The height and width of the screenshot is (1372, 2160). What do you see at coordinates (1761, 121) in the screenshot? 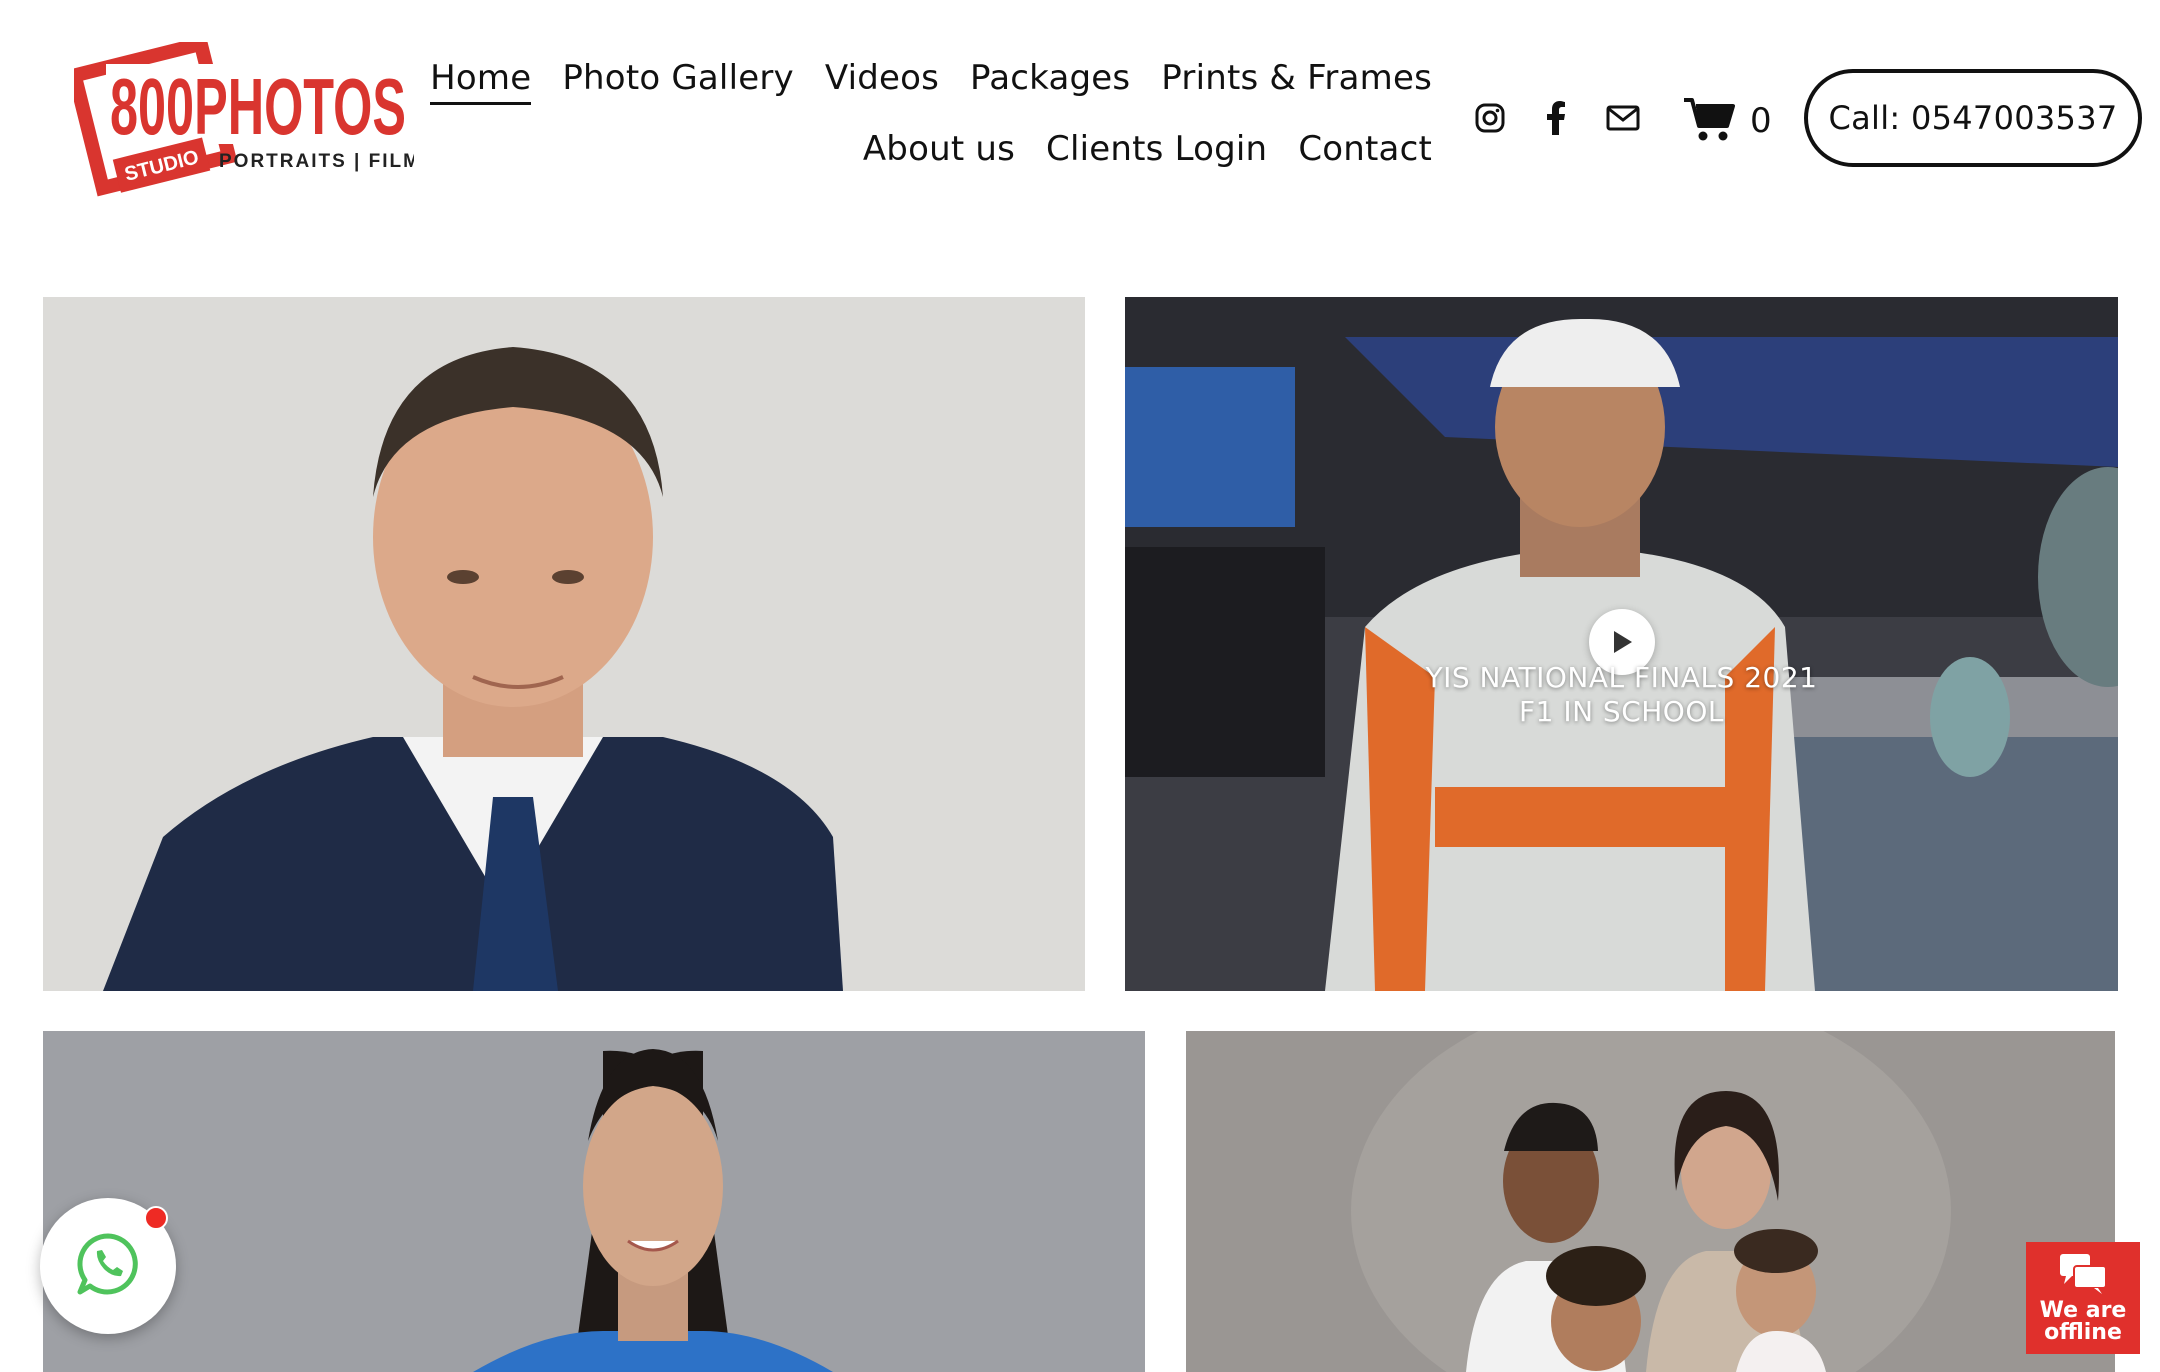
I see `cart-count: 0` at bounding box center [1761, 121].